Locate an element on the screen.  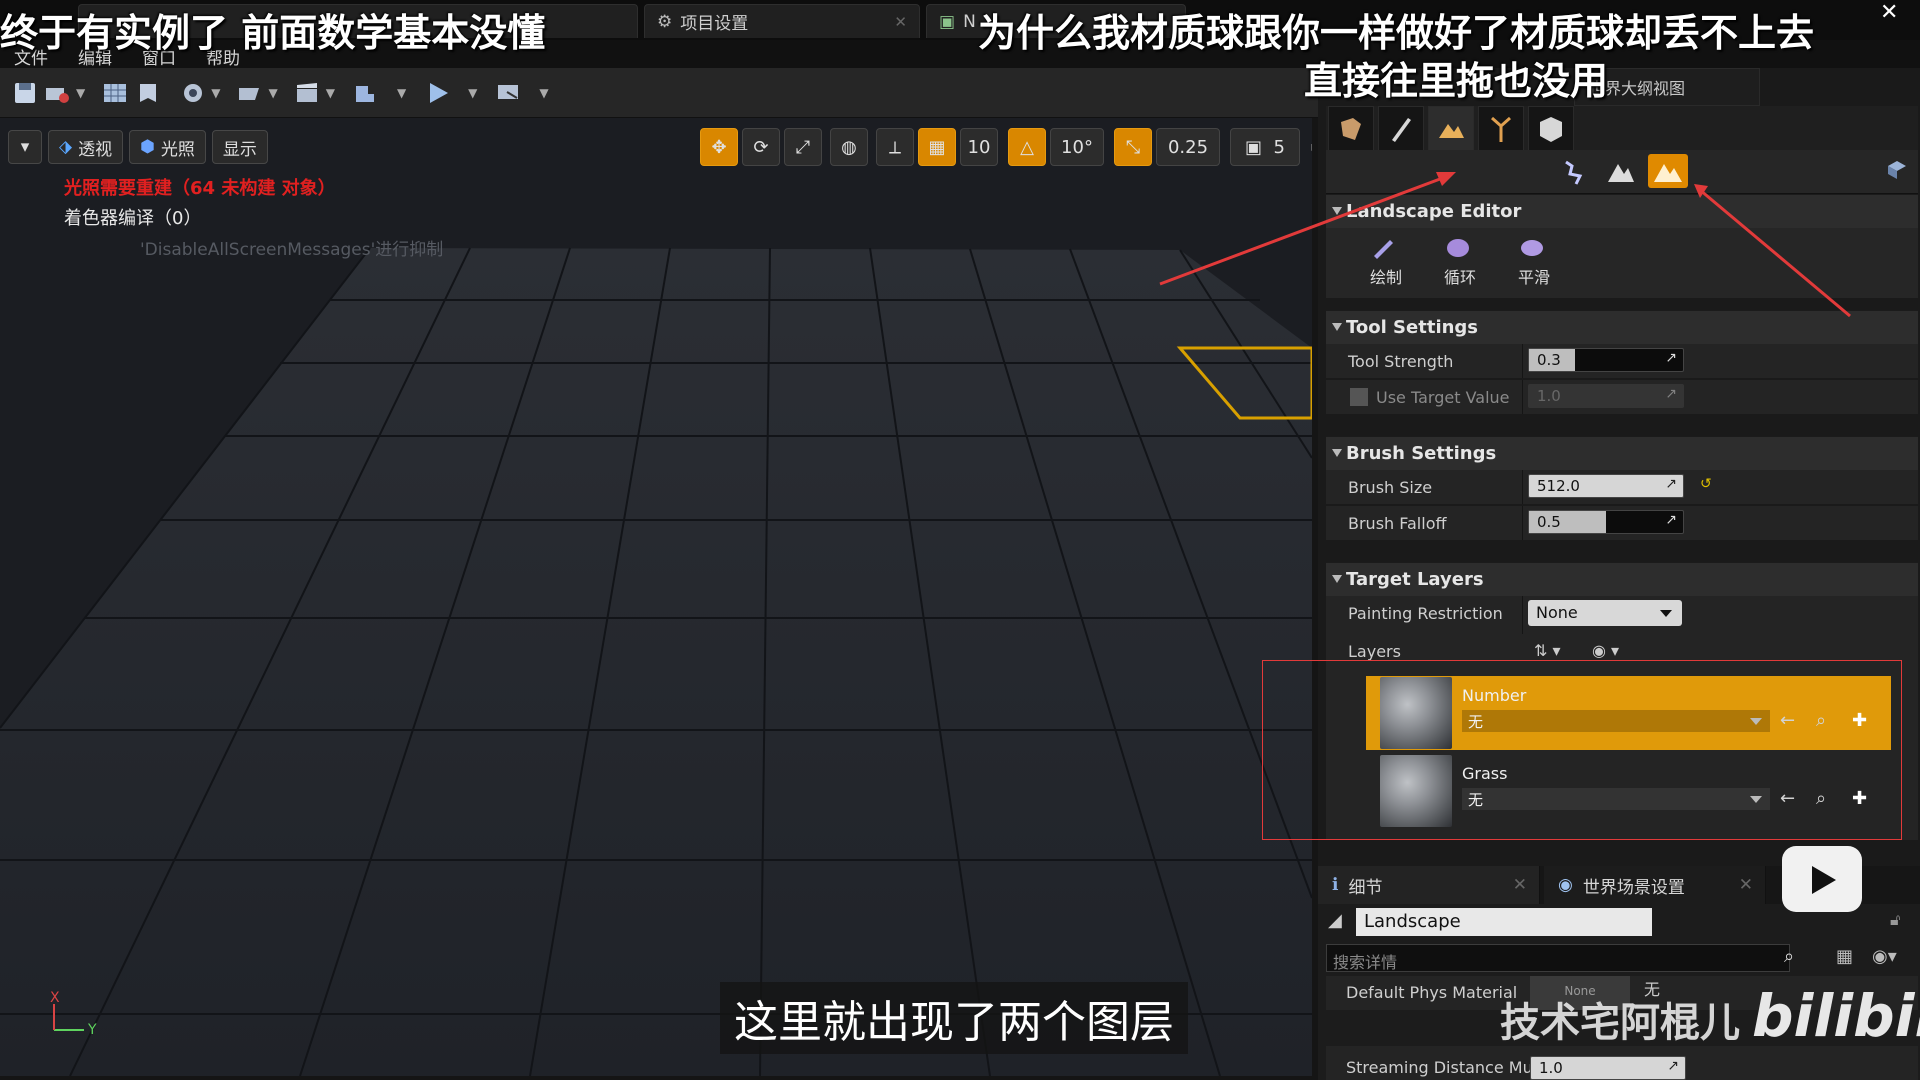
landscape-actor-icon: ◢ is located at coordinates (1335, 920).